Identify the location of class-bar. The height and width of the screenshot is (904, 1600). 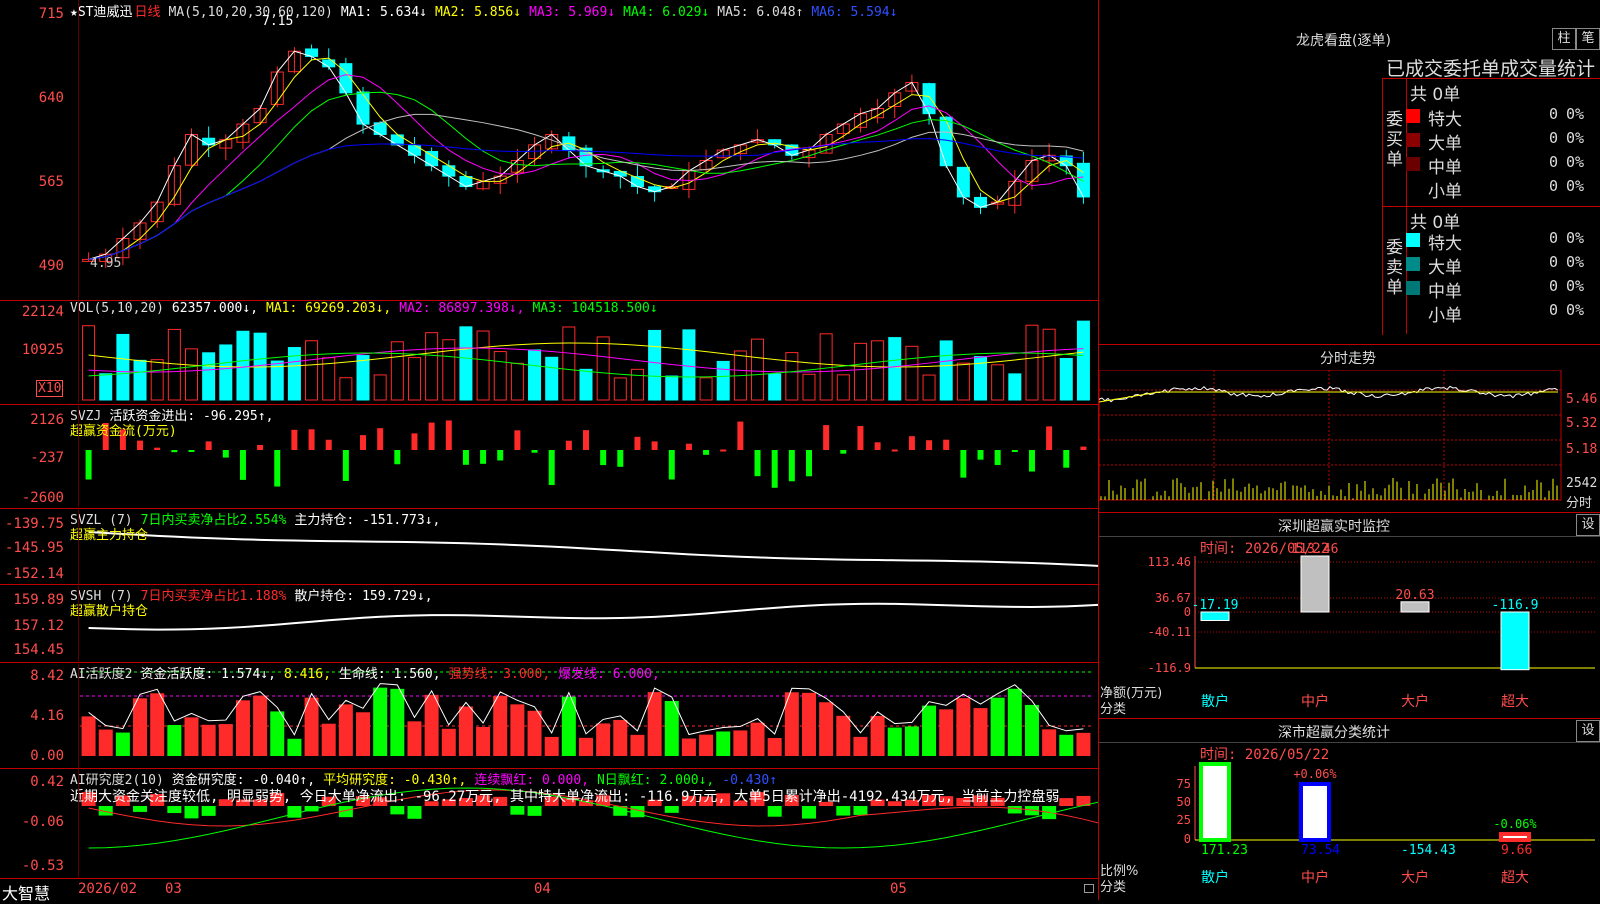
(1315, 812).